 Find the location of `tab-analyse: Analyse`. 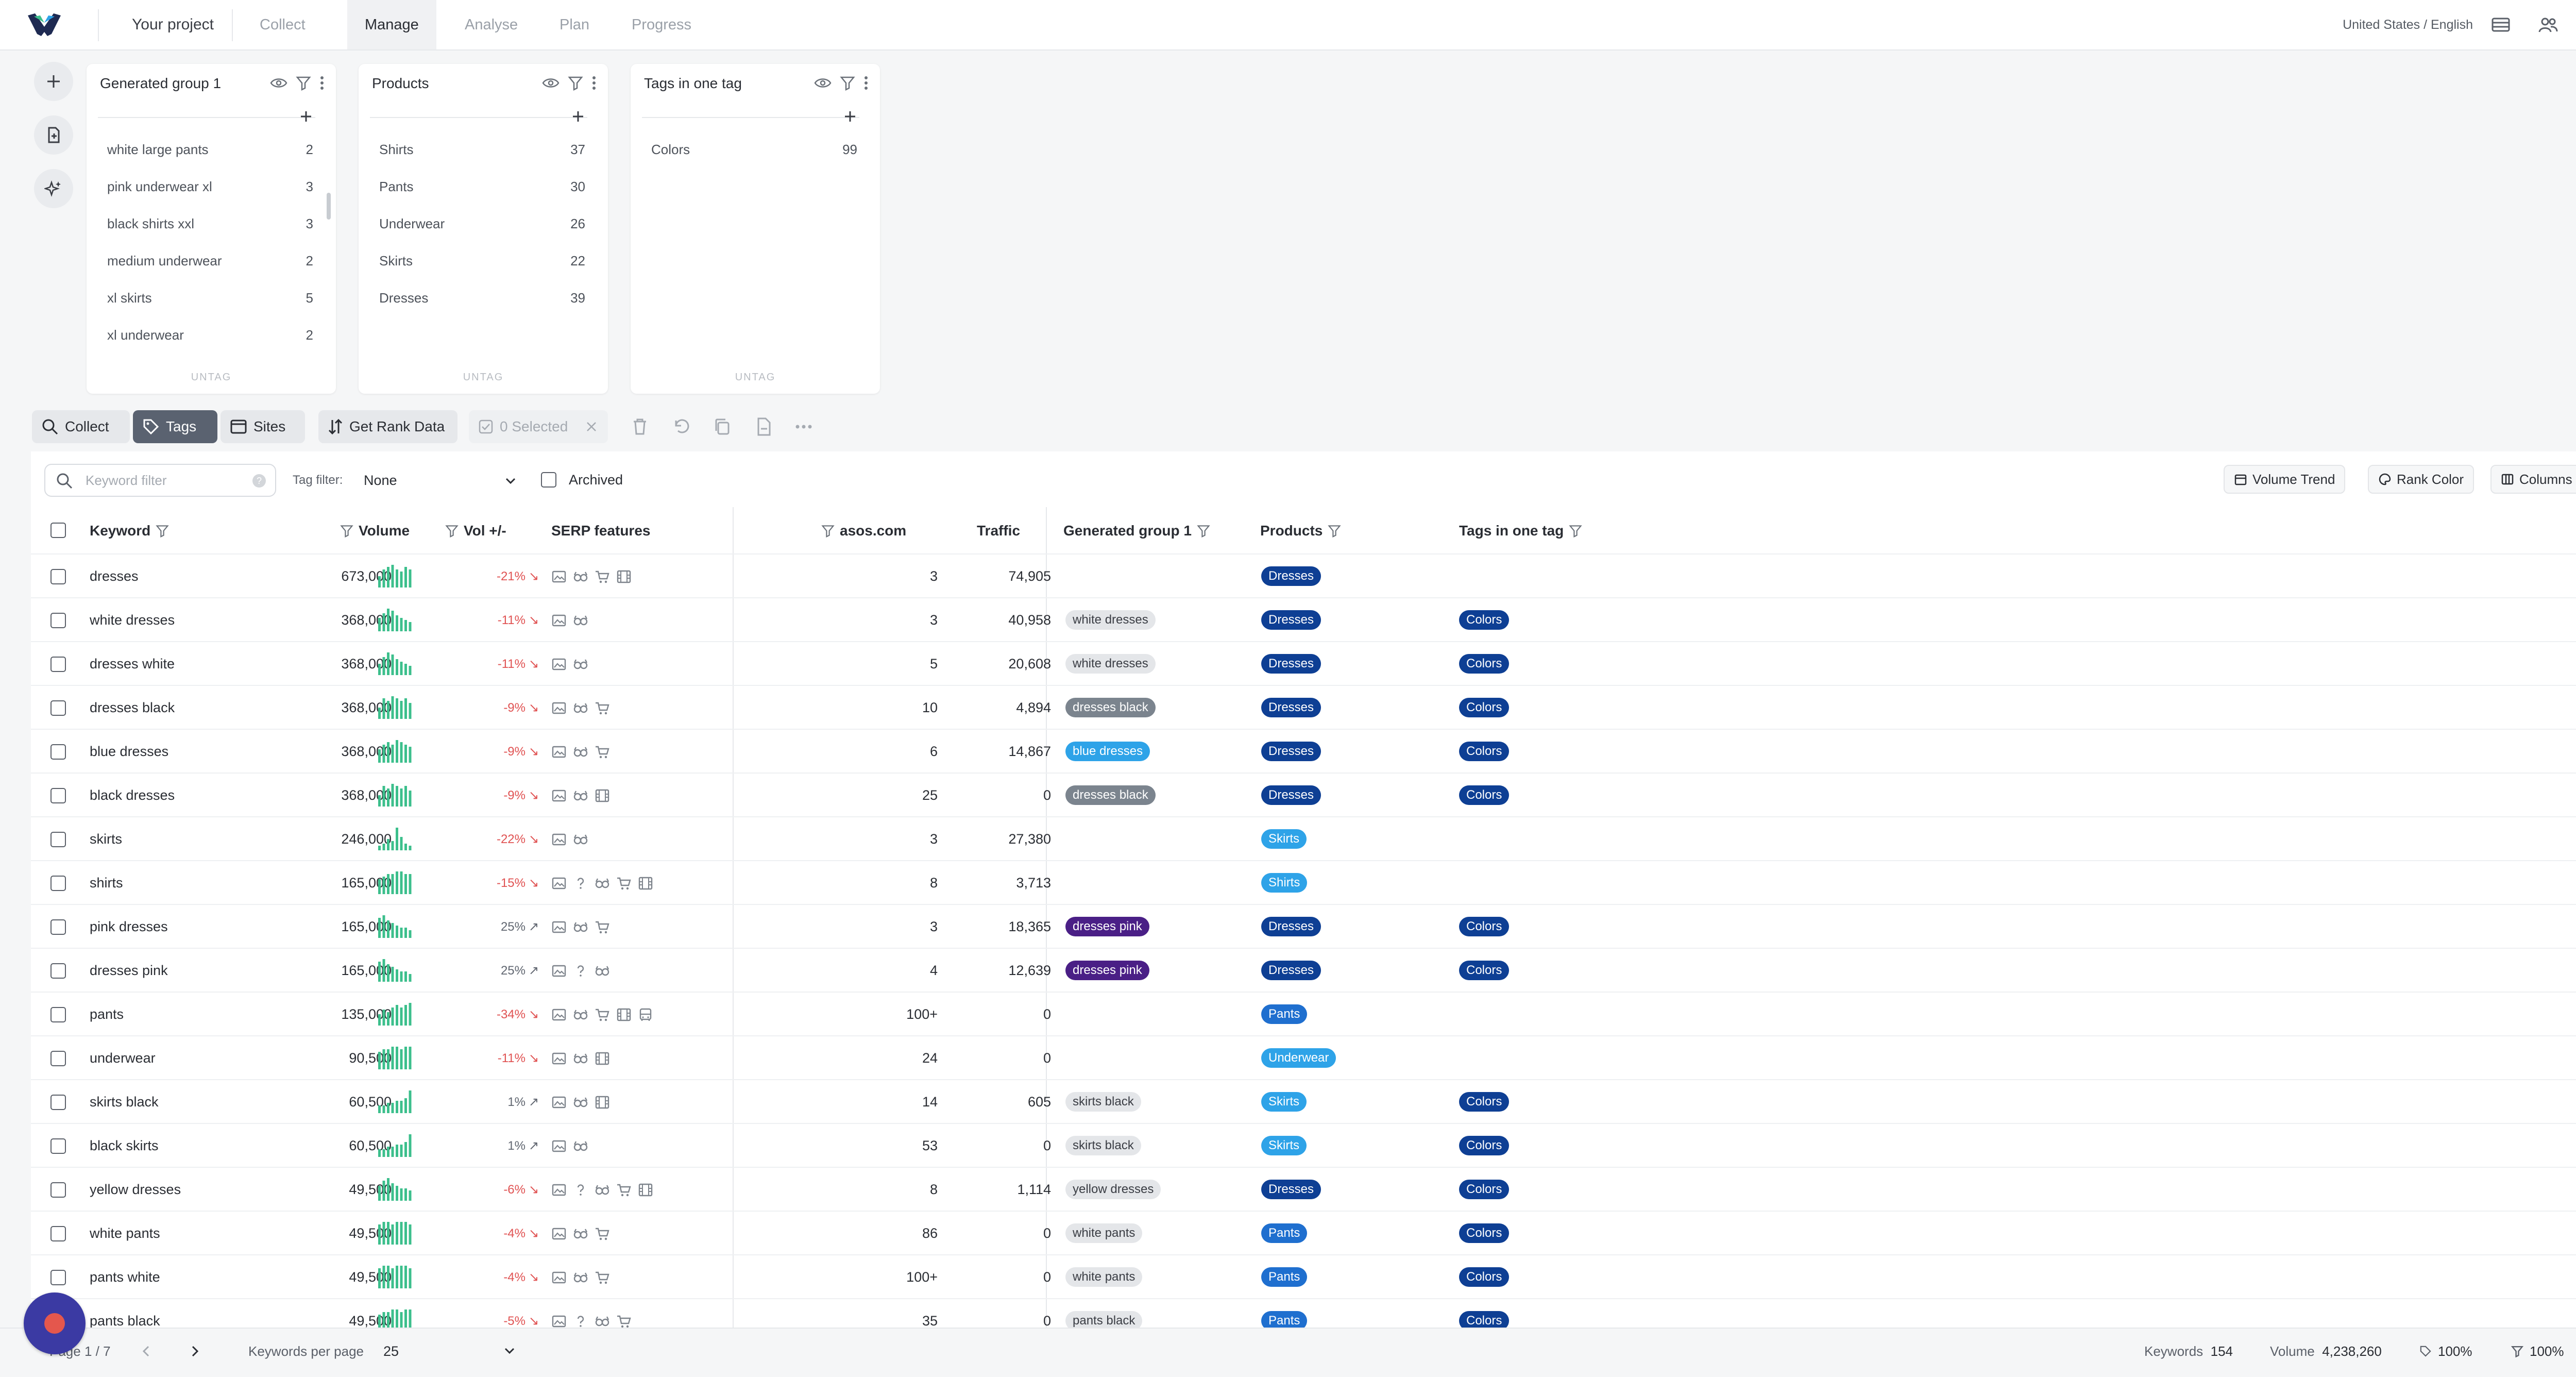

tab-analyse: Analyse is located at coordinates (491, 24).